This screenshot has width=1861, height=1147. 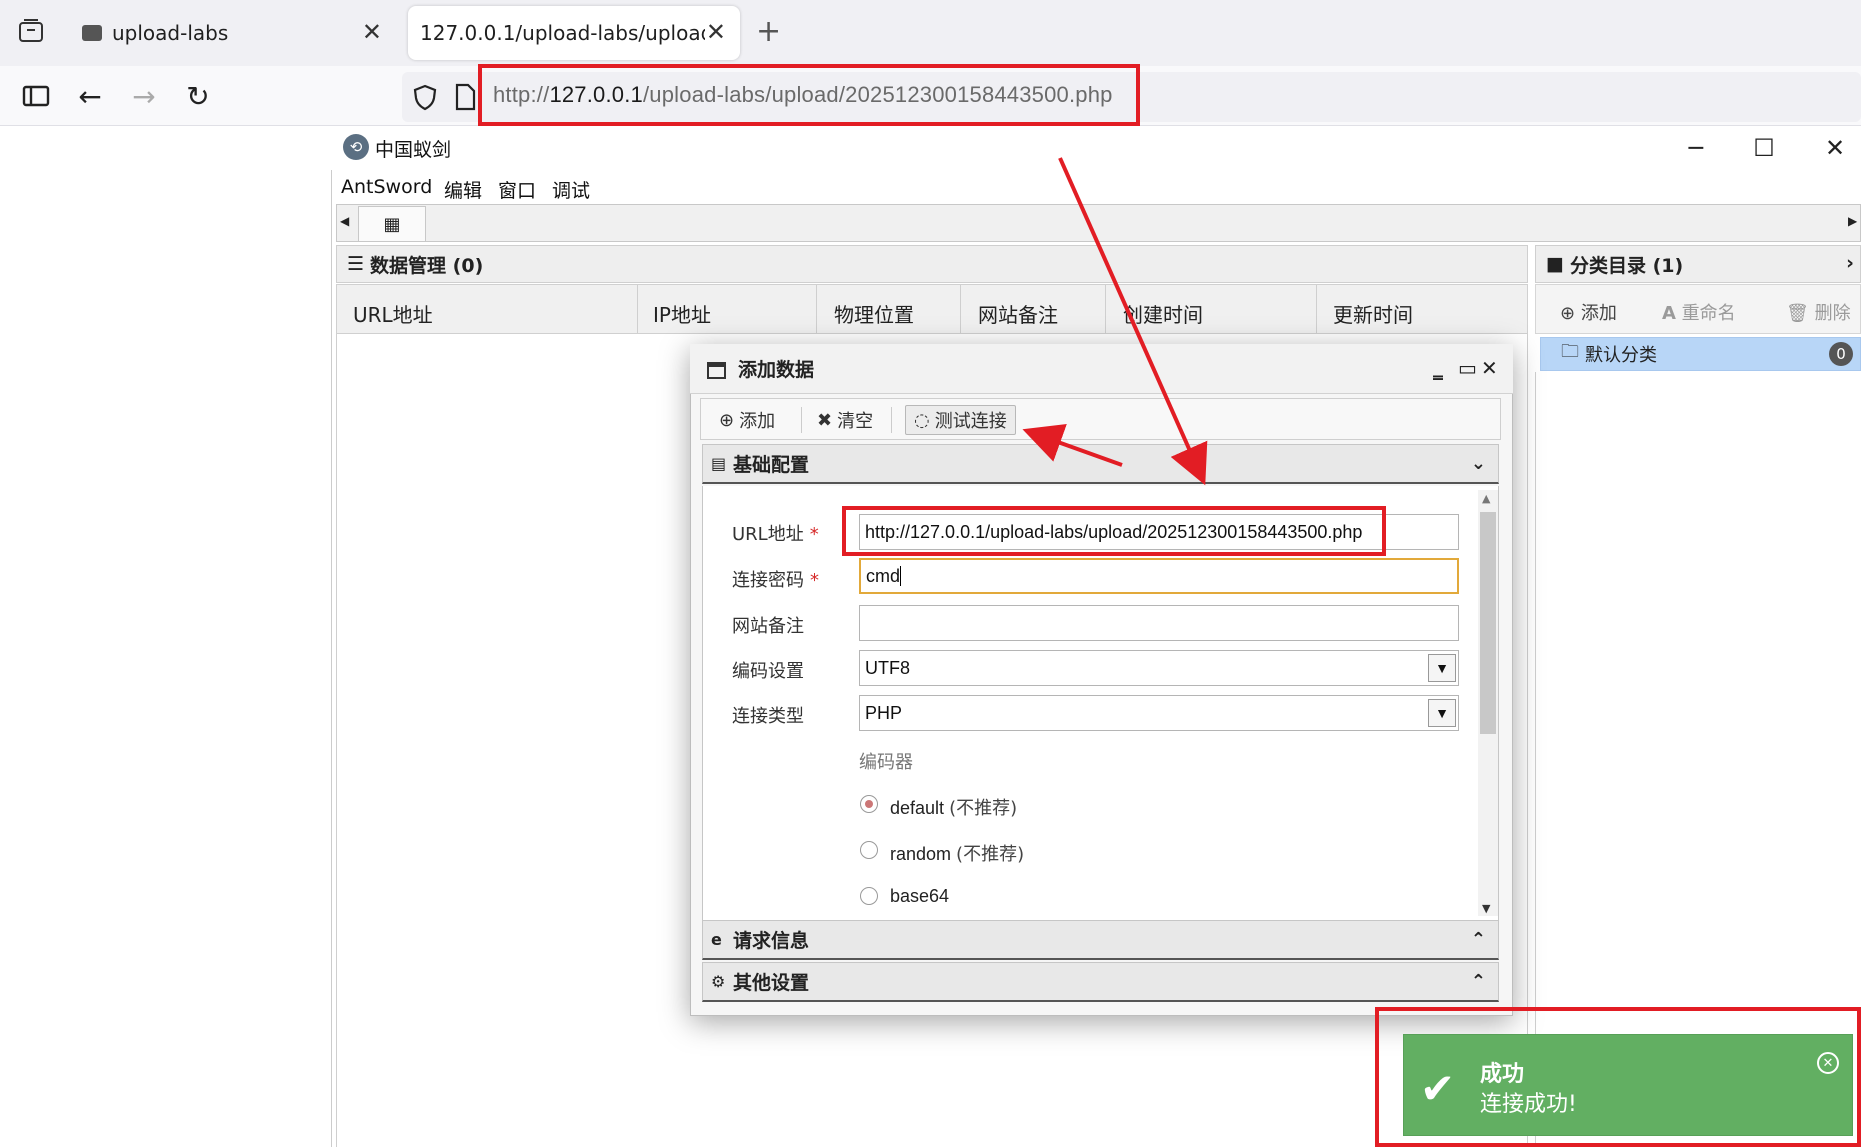 I want to click on new-tab-icon: +, so click(x=768, y=31).